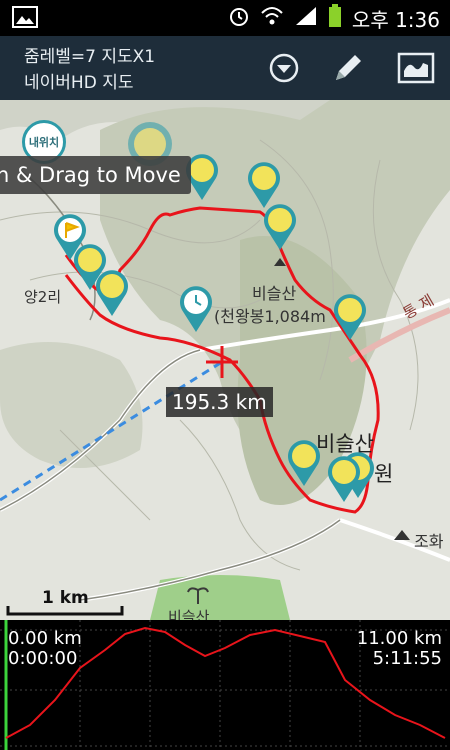 This screenshot has width=450, height=750. I want to click on drag-tooltip: h & Drag to Move, so click(95, 175).